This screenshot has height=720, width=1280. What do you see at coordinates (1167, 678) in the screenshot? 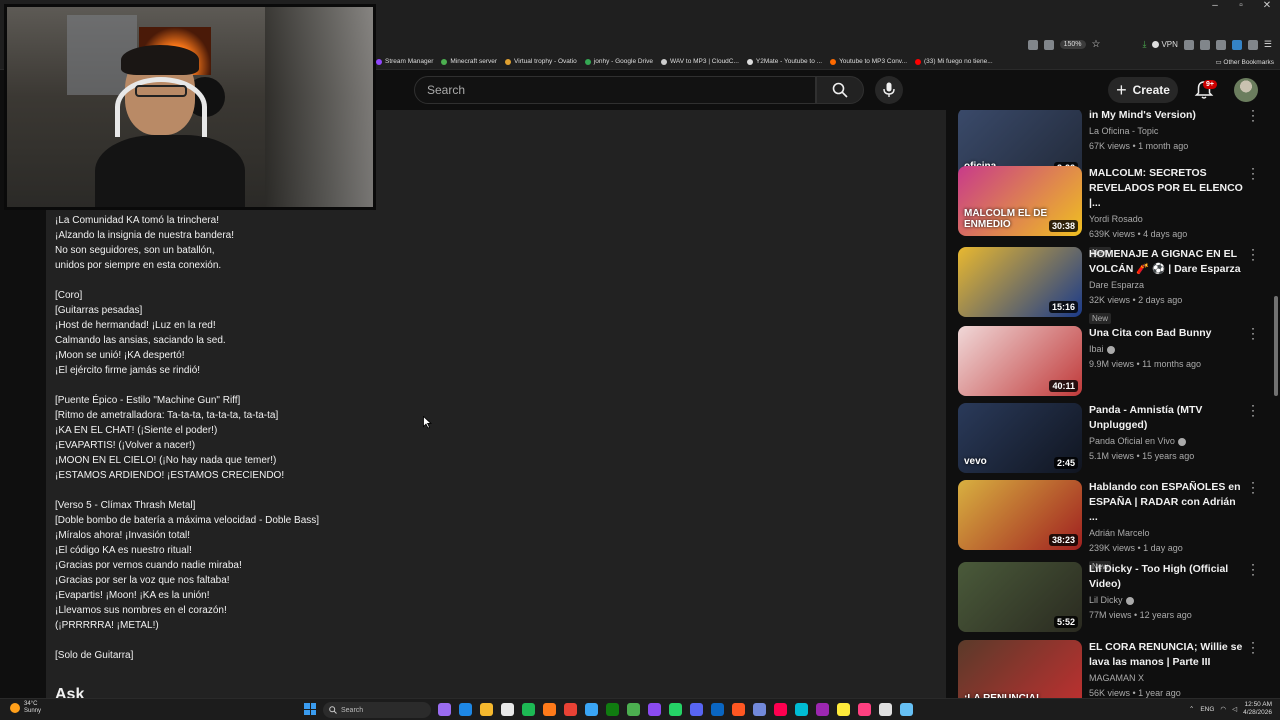
I see `video-channel: MAGAMAN X` at bounding box center [1167, 678].